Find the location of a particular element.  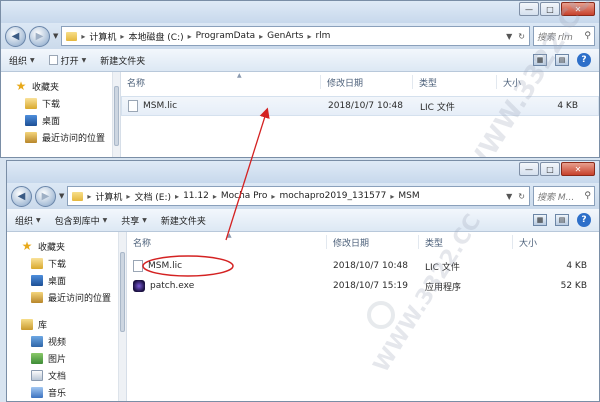

navigation-pane: ★ 收藏夹 下载 桌面 最近访问的位置 is located at coordinates (61, 114).